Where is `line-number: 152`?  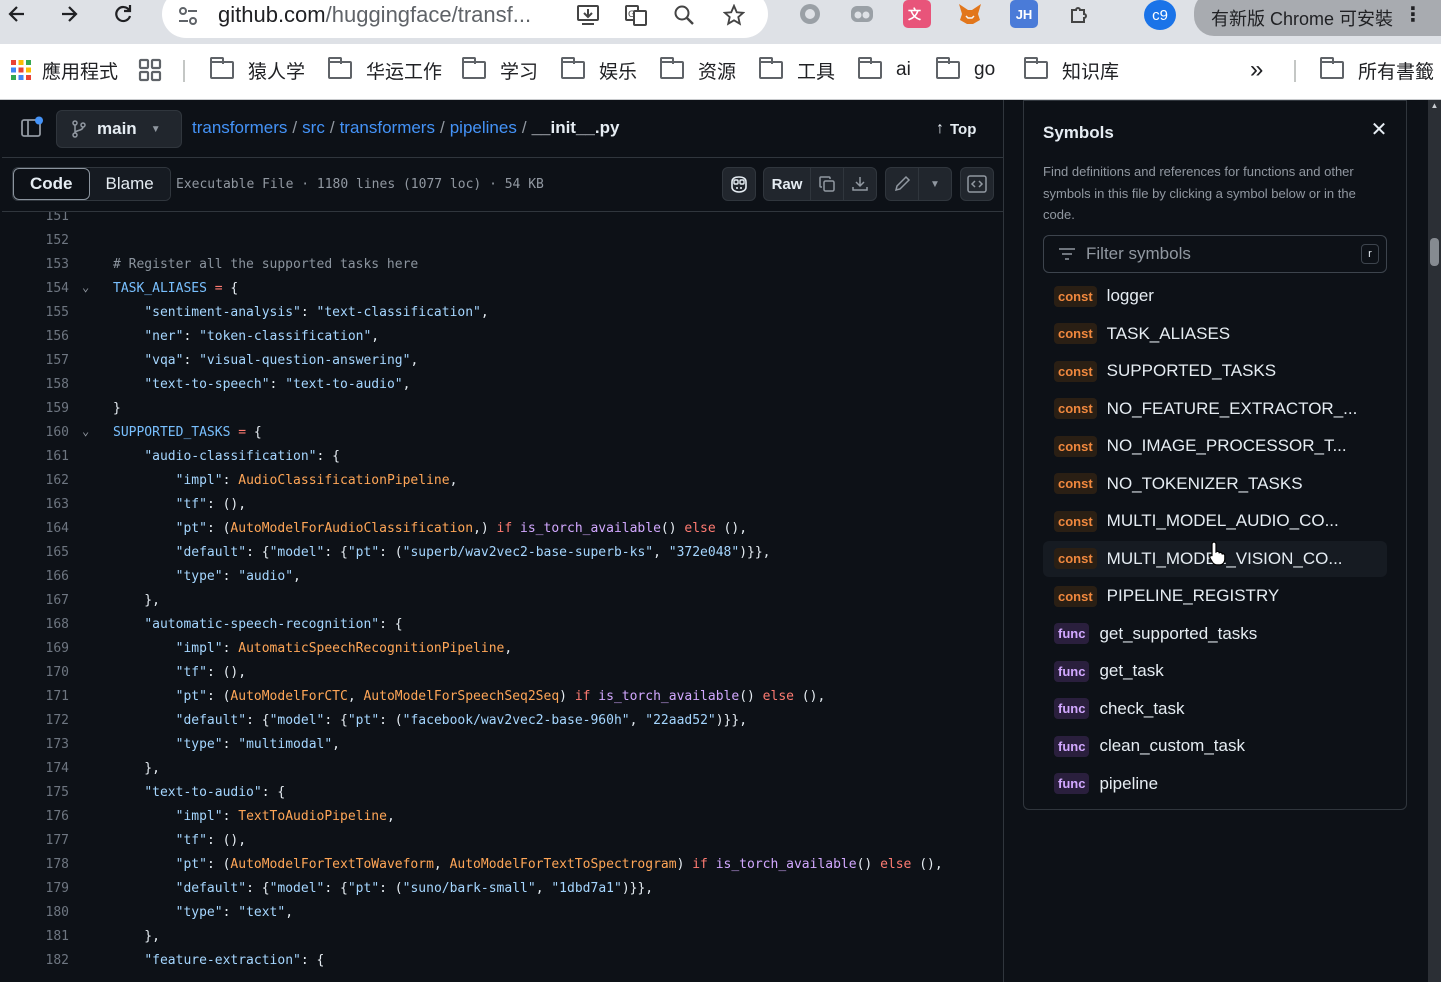
line-number: 152 is located at coordinates (35, 240).